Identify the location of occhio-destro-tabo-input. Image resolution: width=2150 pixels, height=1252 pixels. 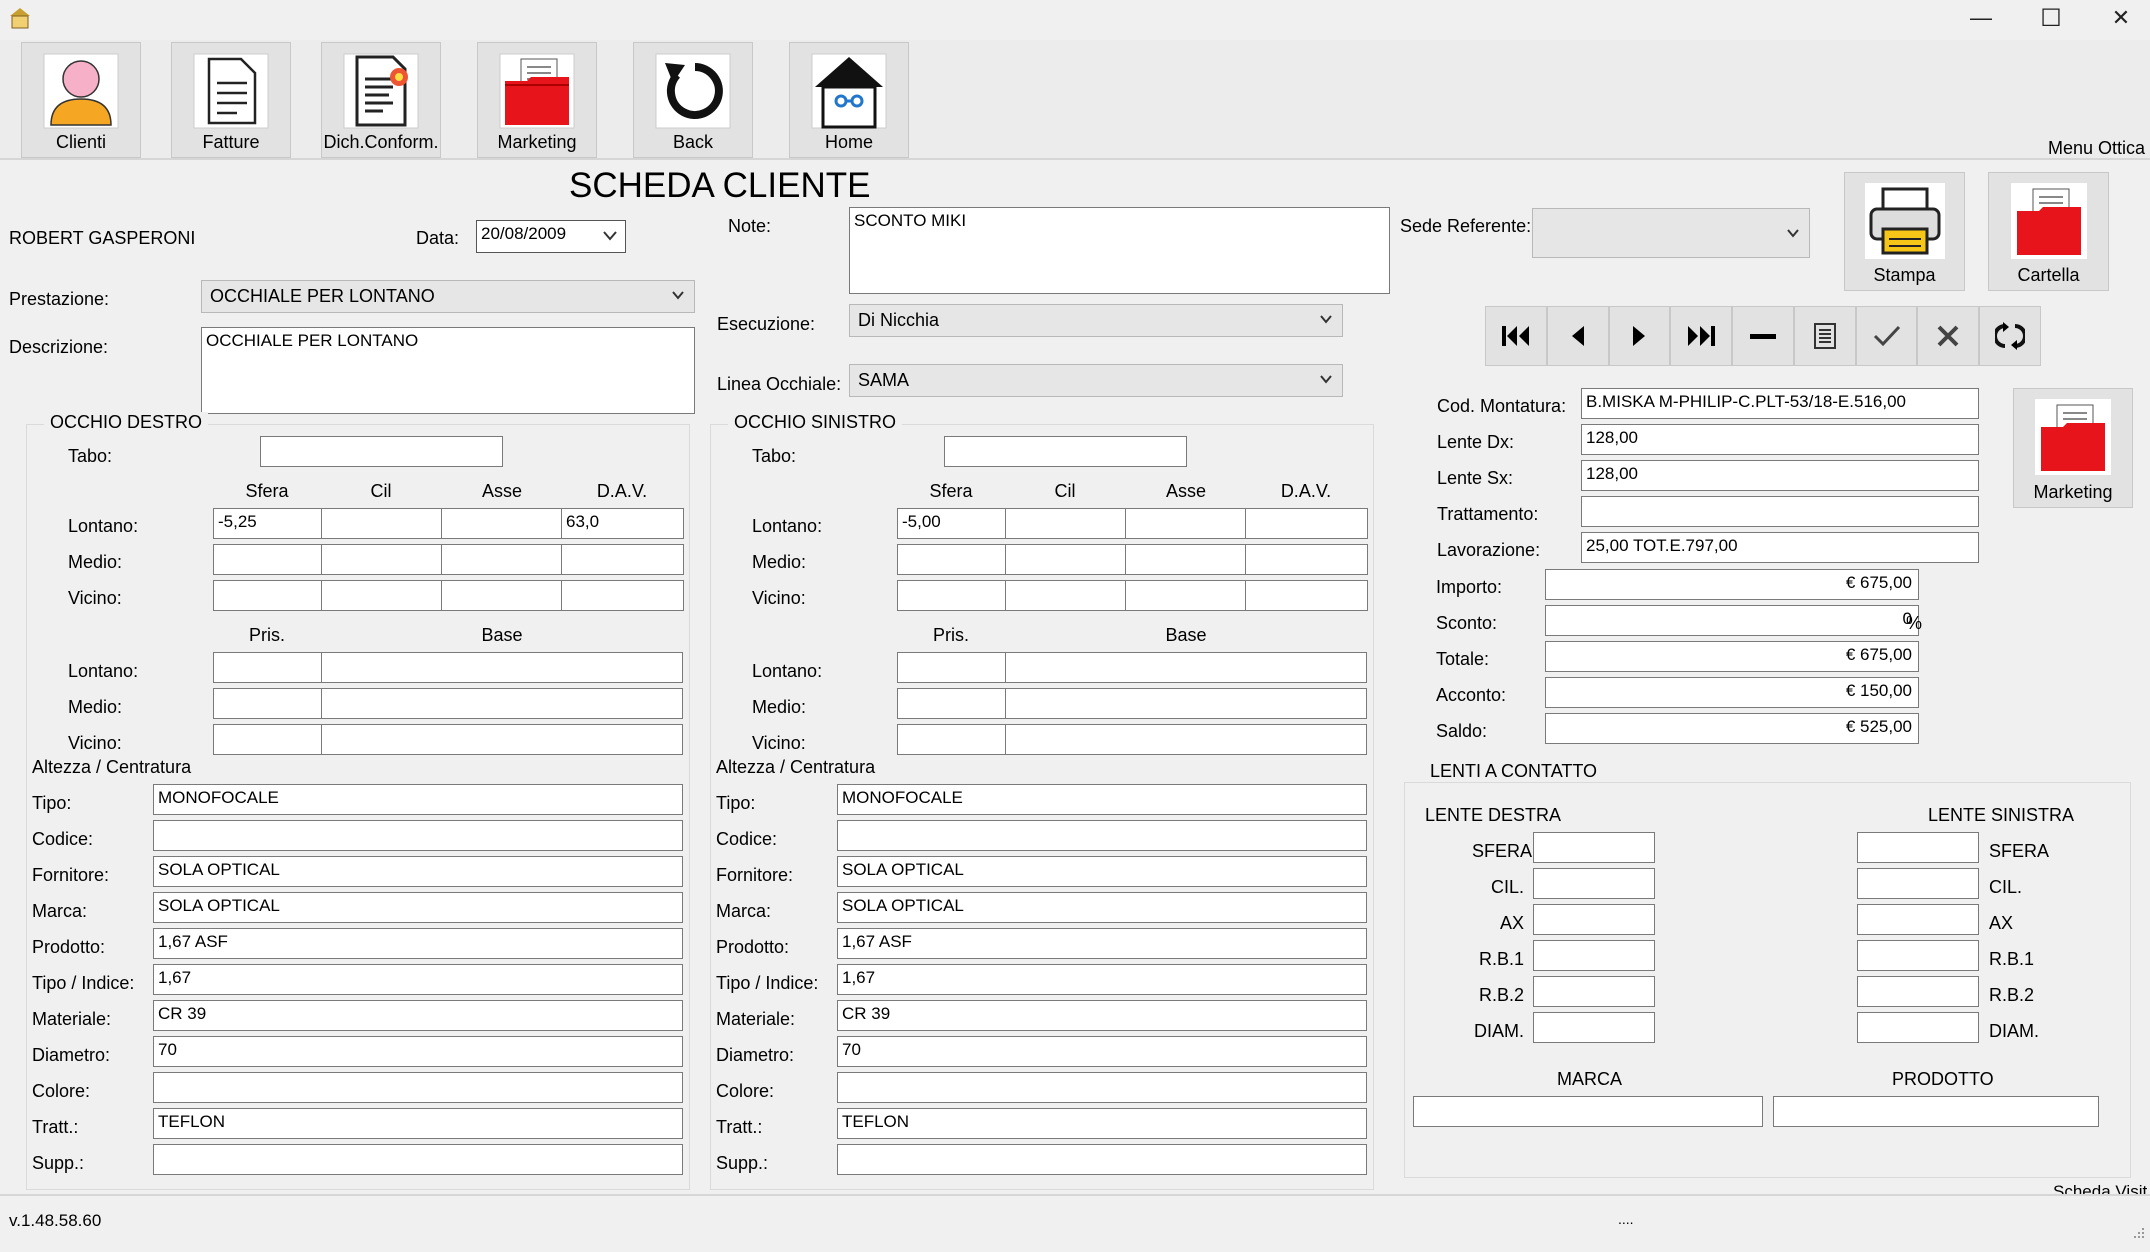
(381, 451).